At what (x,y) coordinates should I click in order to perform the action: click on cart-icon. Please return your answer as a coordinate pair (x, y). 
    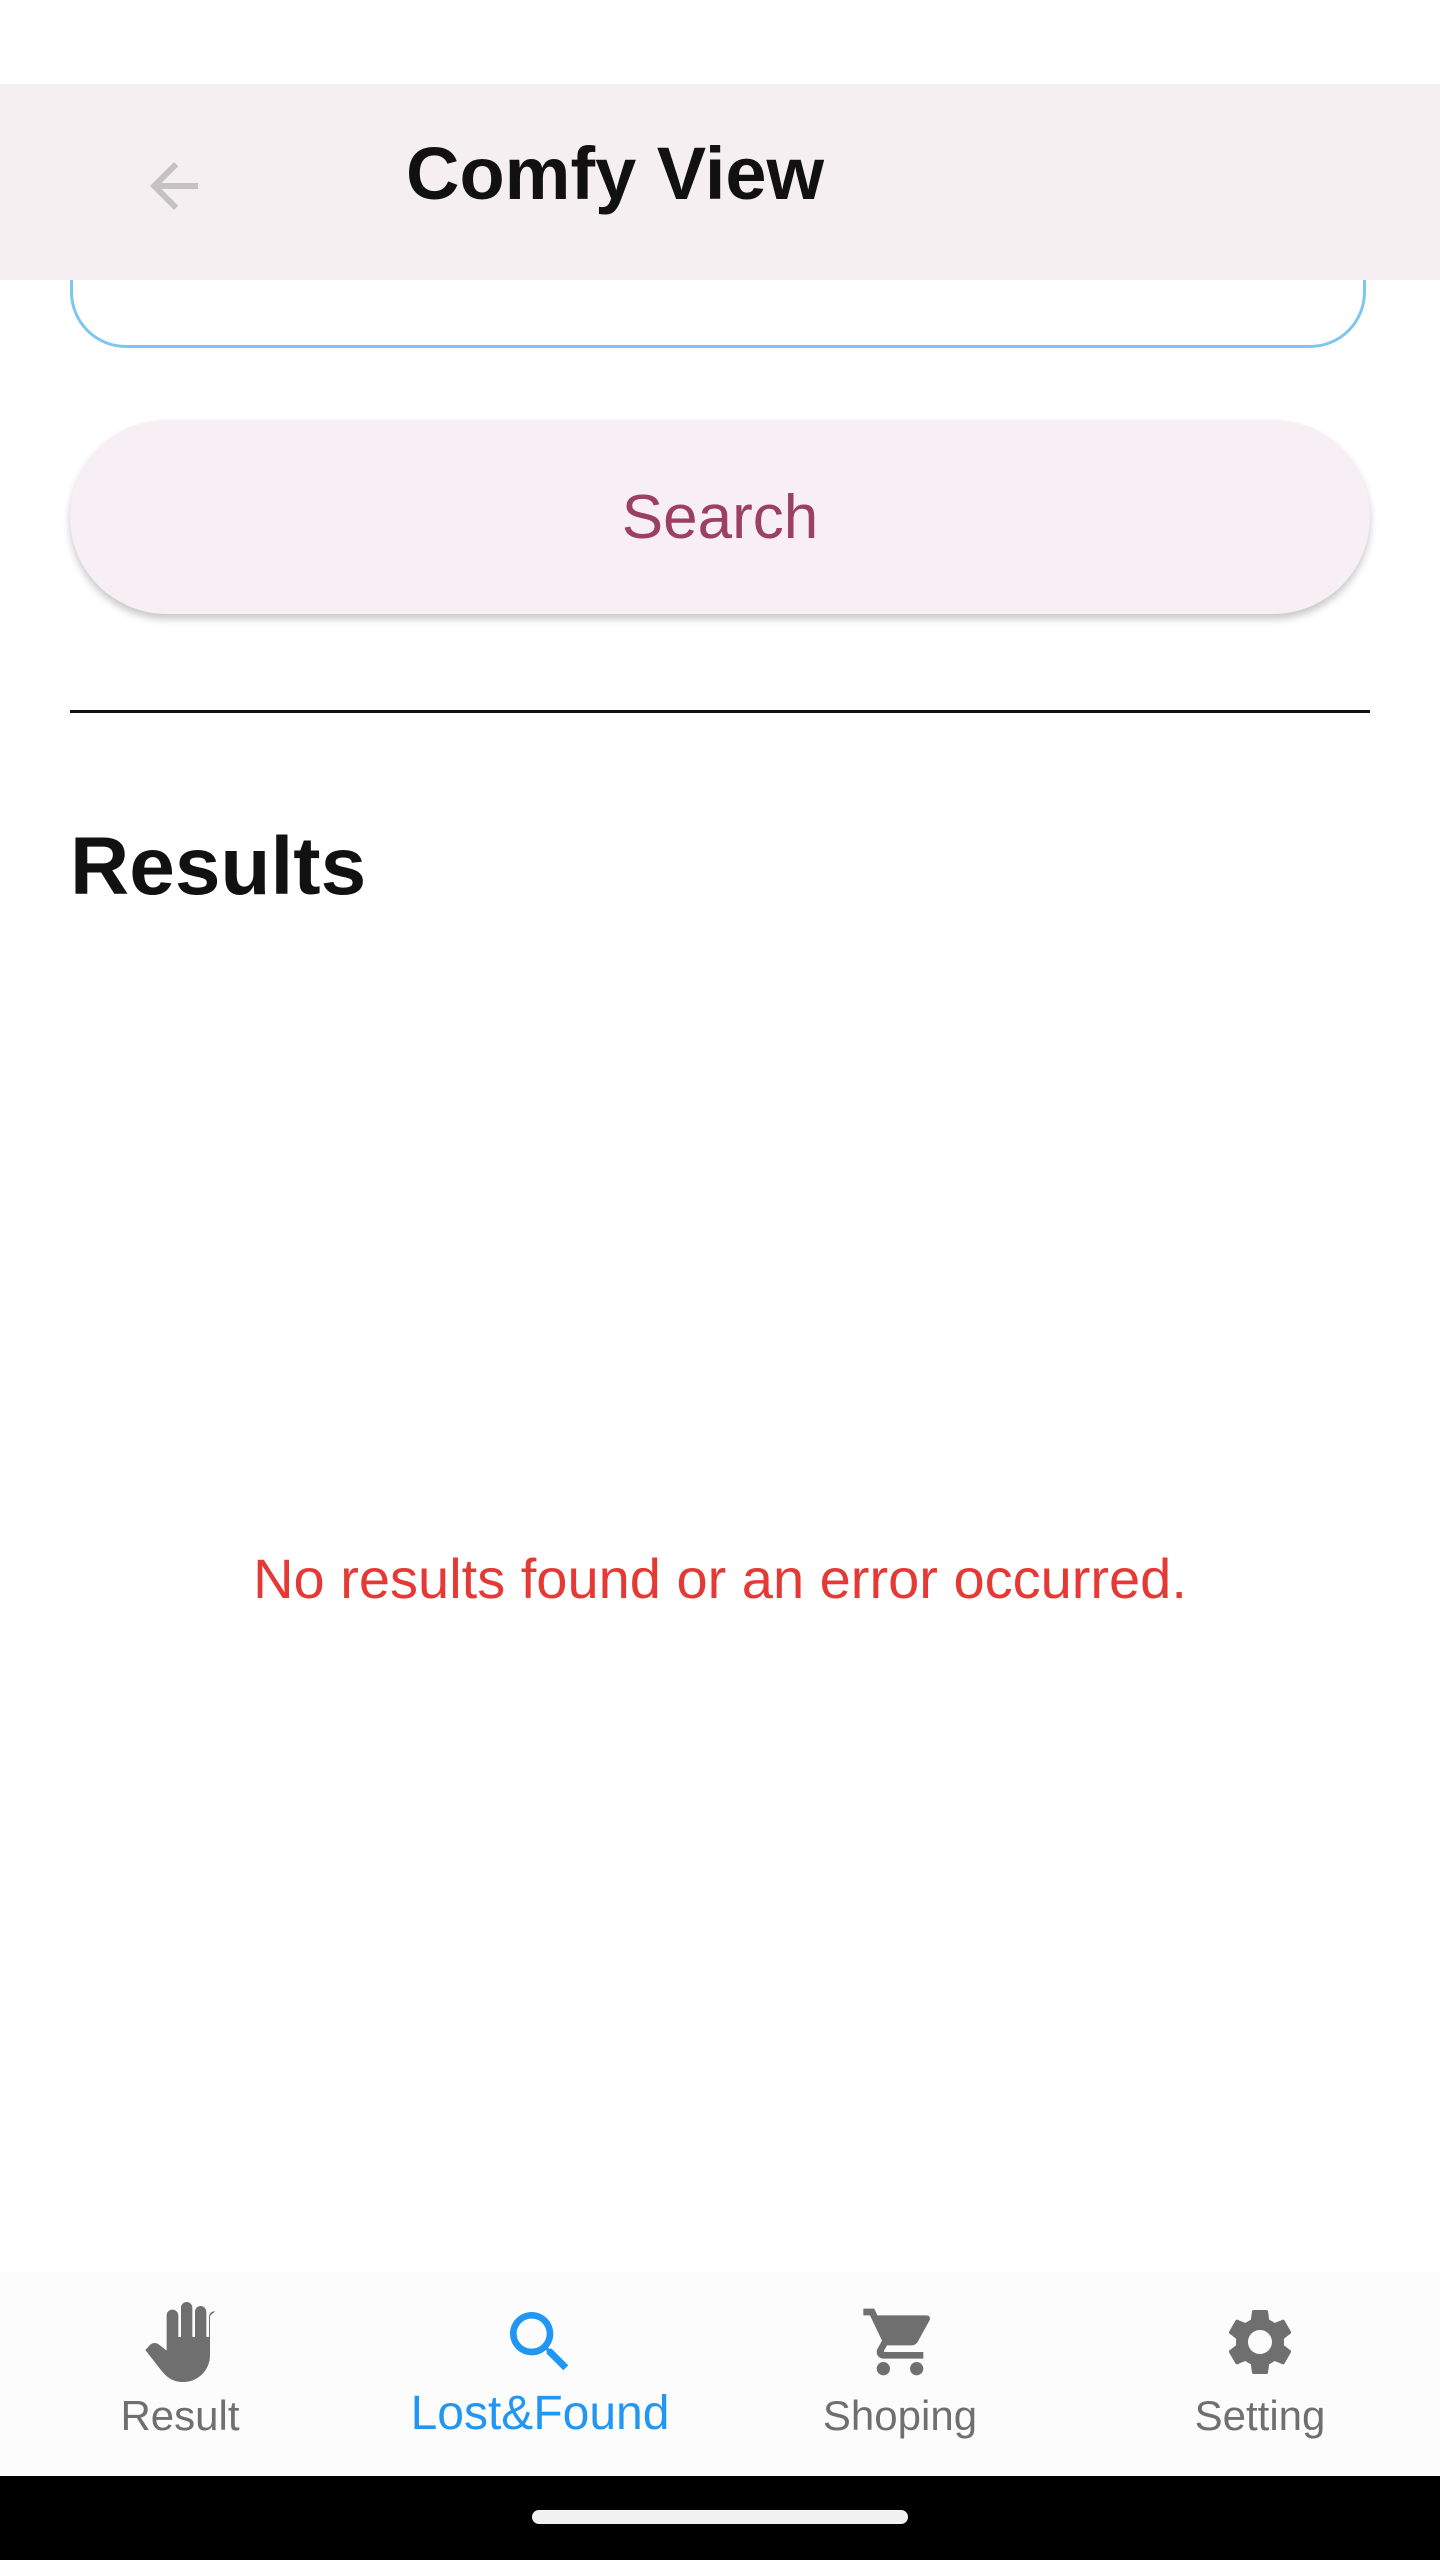
    Looking at the image, I should click on (897, 2342).